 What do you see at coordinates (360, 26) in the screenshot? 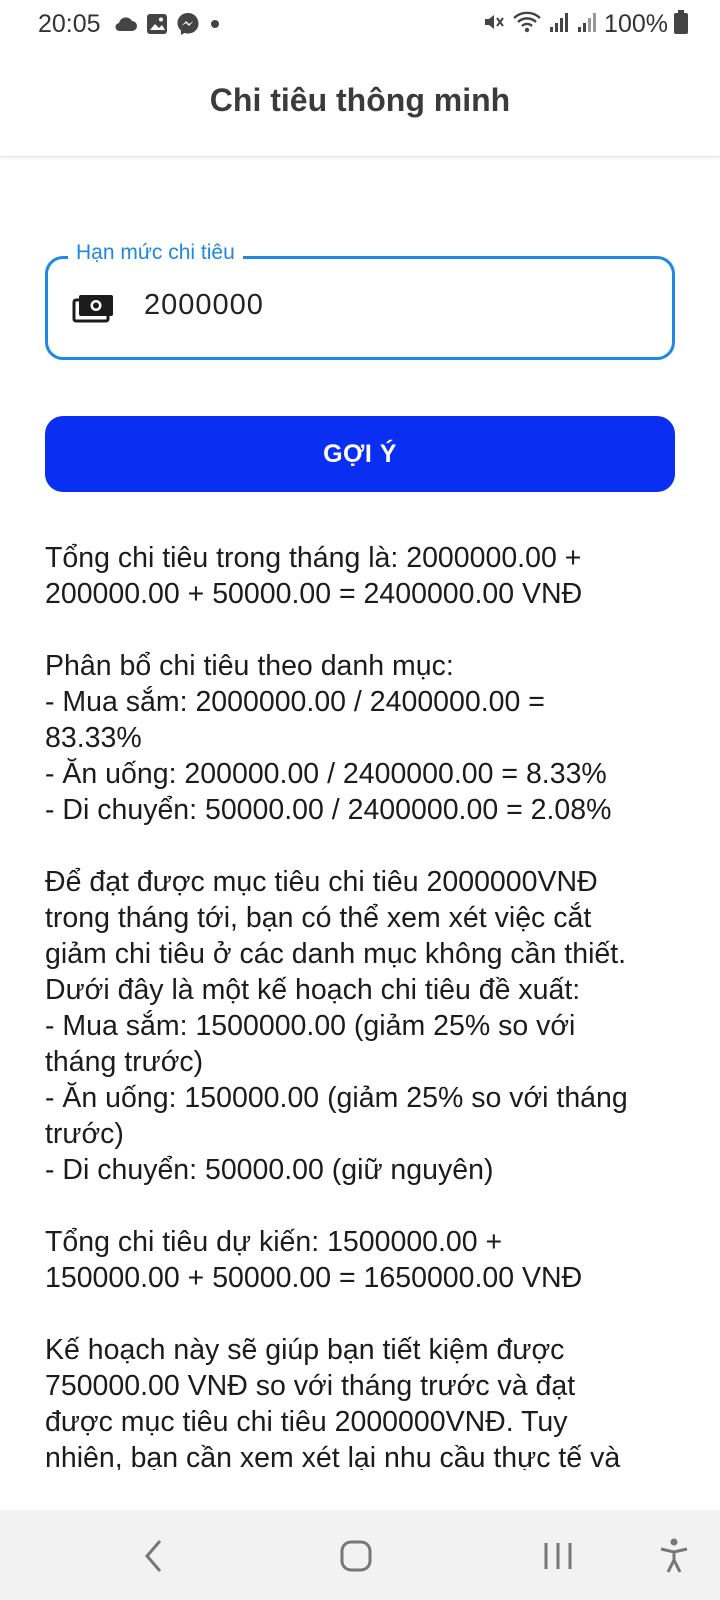
I see `status-bar: 20:05 100%` at bounding box center [360, 26].